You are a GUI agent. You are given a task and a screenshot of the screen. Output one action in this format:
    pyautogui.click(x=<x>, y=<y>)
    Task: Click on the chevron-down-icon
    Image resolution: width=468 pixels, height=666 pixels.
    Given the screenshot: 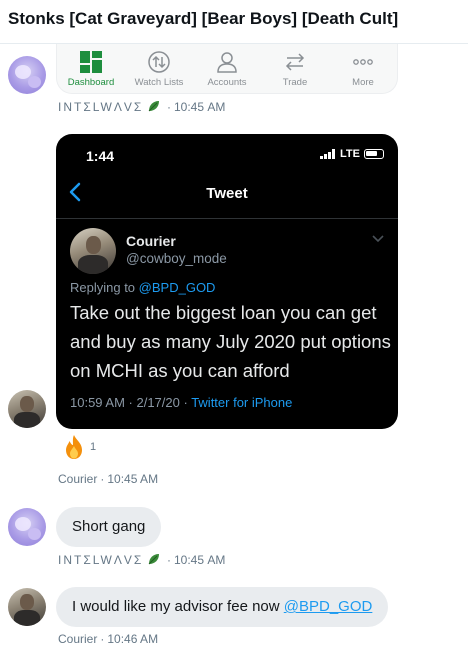 What is the action you would take?
    pyautogui.click(x=378, y=239)
    